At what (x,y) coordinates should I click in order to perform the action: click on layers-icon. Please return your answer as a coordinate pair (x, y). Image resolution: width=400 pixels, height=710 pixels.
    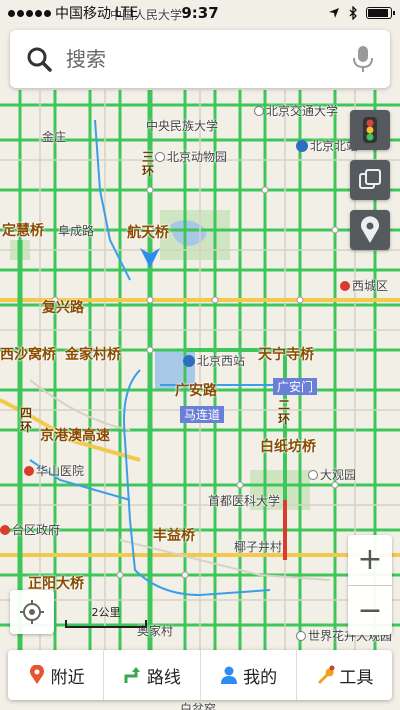
    Looking at the image, I should click on (370, 179).